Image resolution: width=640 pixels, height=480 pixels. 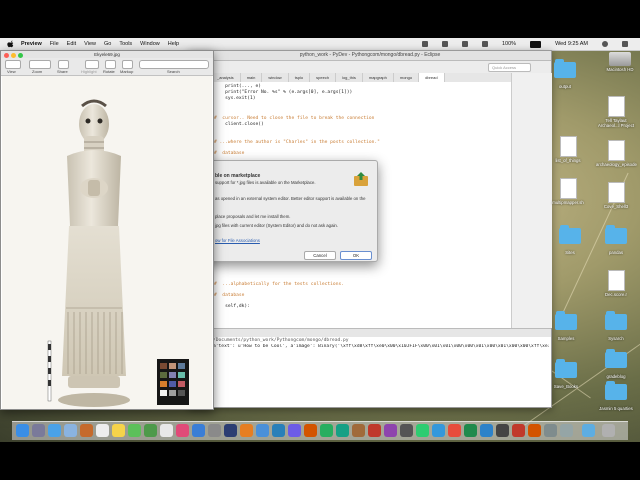 What do you see at coordinates (40, 64) in the screenshot?
I see `zoom-icon` at bounding box center [40, 64].